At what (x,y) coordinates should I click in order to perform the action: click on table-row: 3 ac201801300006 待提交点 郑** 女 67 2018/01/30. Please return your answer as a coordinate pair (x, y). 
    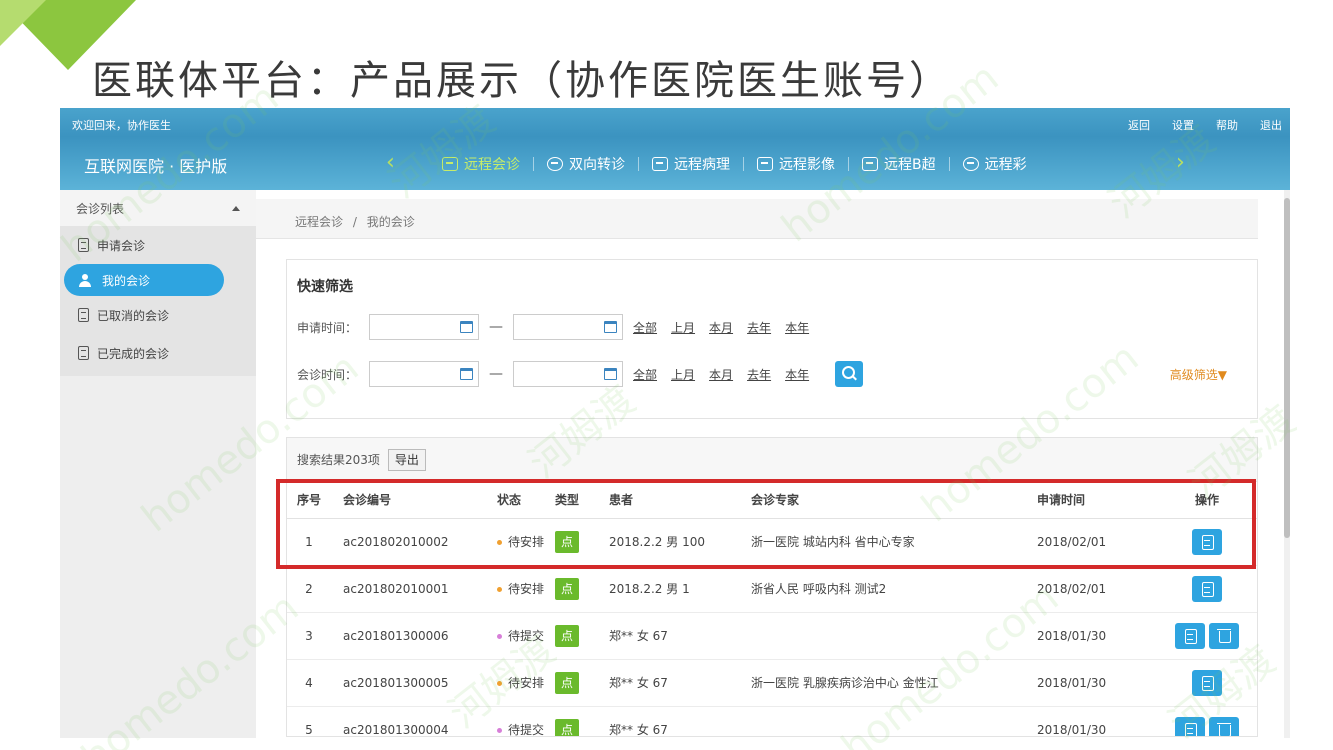
    Looking at the image, I should click on (772, 636).